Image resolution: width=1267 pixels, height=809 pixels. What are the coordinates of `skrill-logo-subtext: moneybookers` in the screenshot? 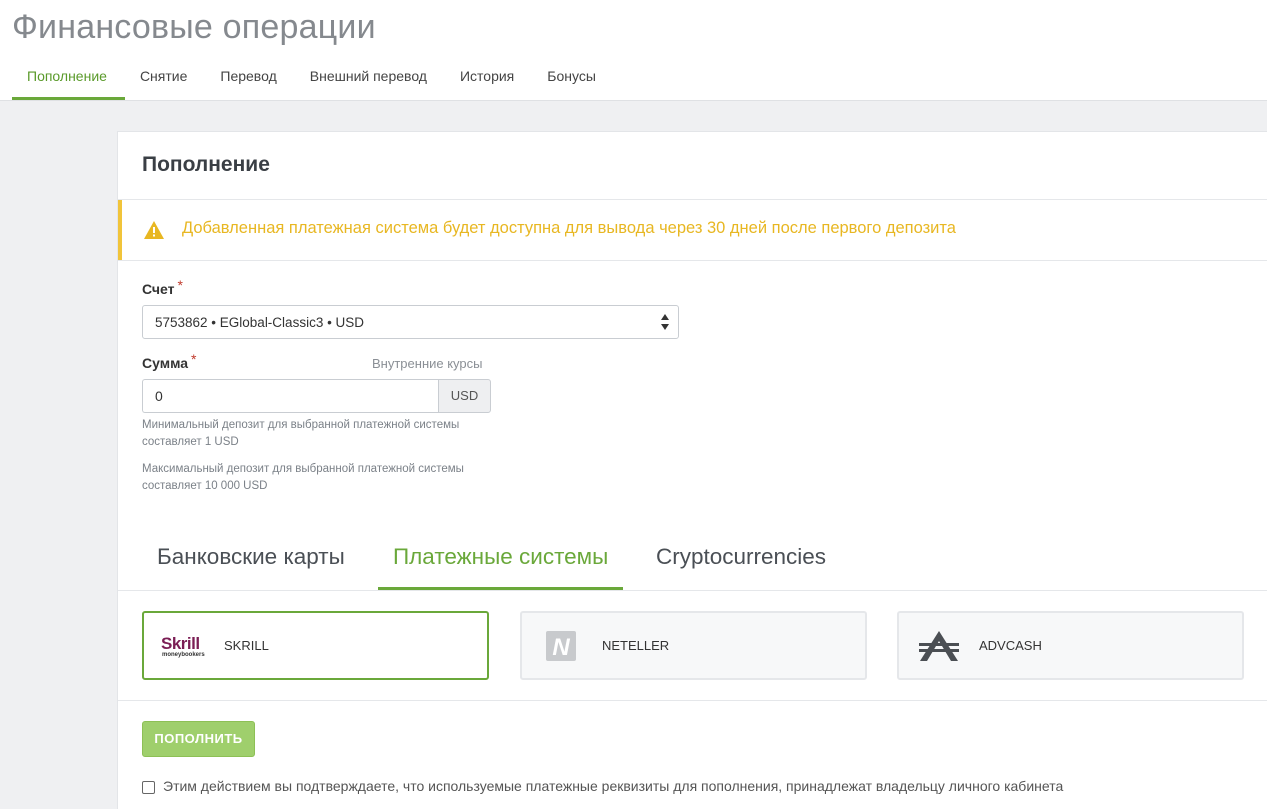 It's located at (183, 655).